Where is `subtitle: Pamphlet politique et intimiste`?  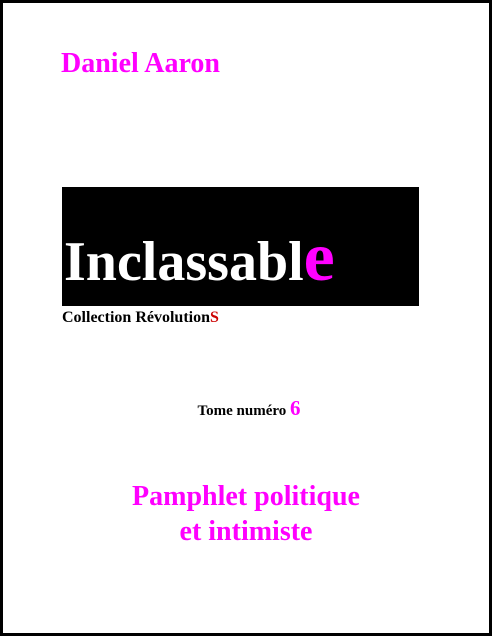 subtitle: Pamphlet politique et intimiste is located at coordinates (246, 514).